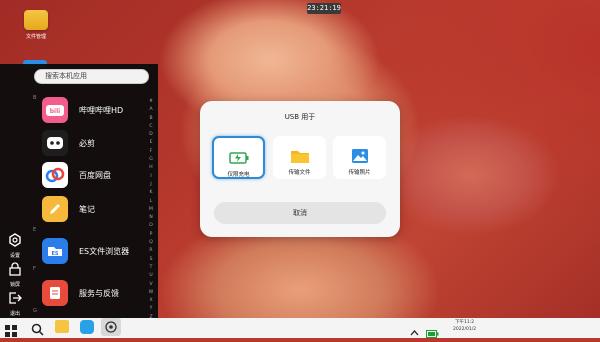  I want to click on usb-mode-dialog: USB 用于 仅限充电 传输文件 传输照片 取消, so click(300, 169).